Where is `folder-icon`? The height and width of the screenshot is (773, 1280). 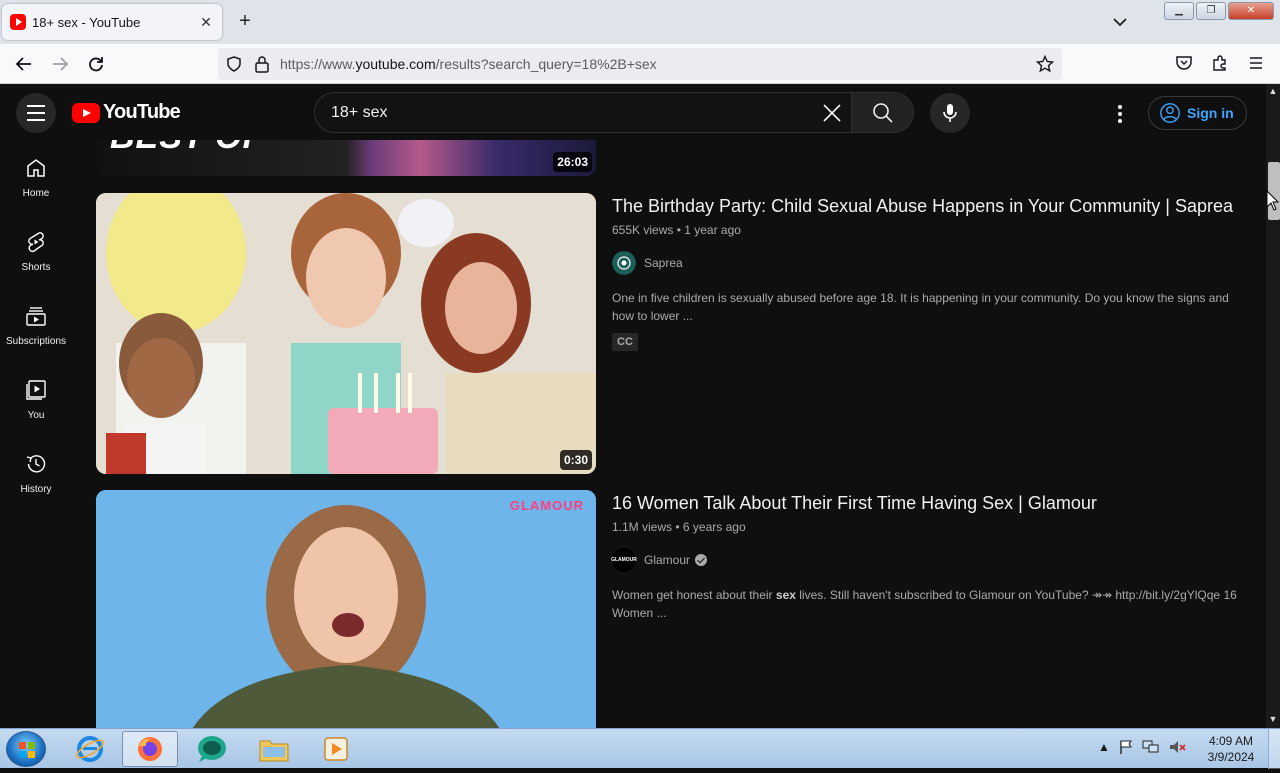 folder-icon is located at coordinates (274, 751).